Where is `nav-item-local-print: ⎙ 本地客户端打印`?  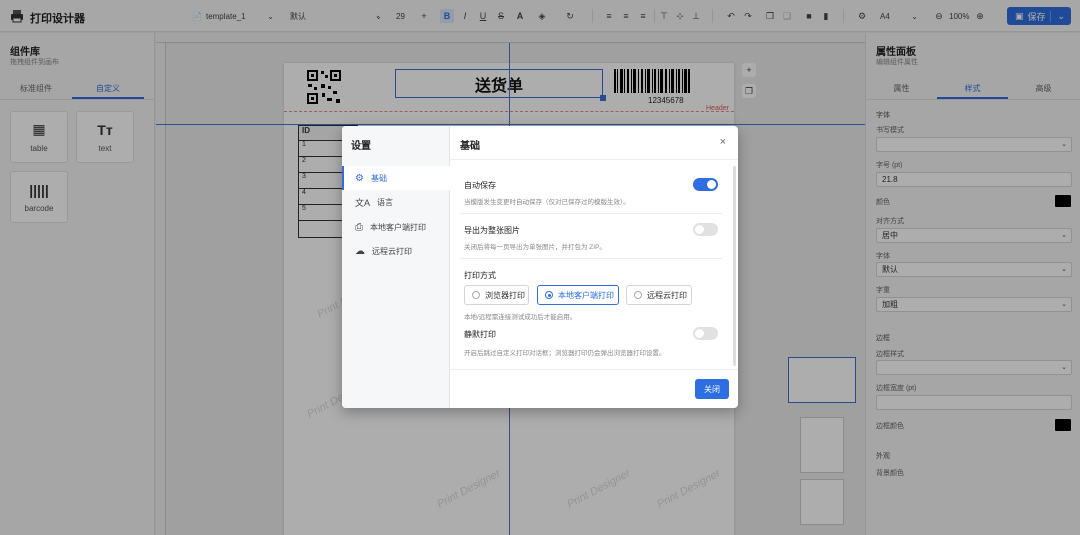
nav-item-local-print: ⎙ 本地客户端打印 is located at coordinates (396, 227).